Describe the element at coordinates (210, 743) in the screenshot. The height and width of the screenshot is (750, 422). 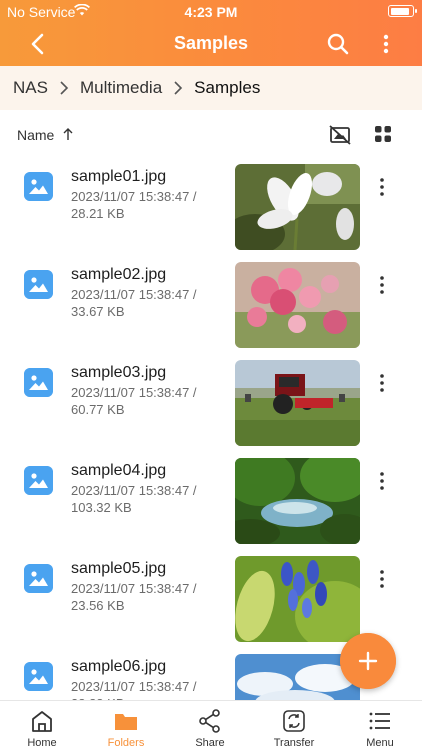
I see `tab-label: Share` at that location.